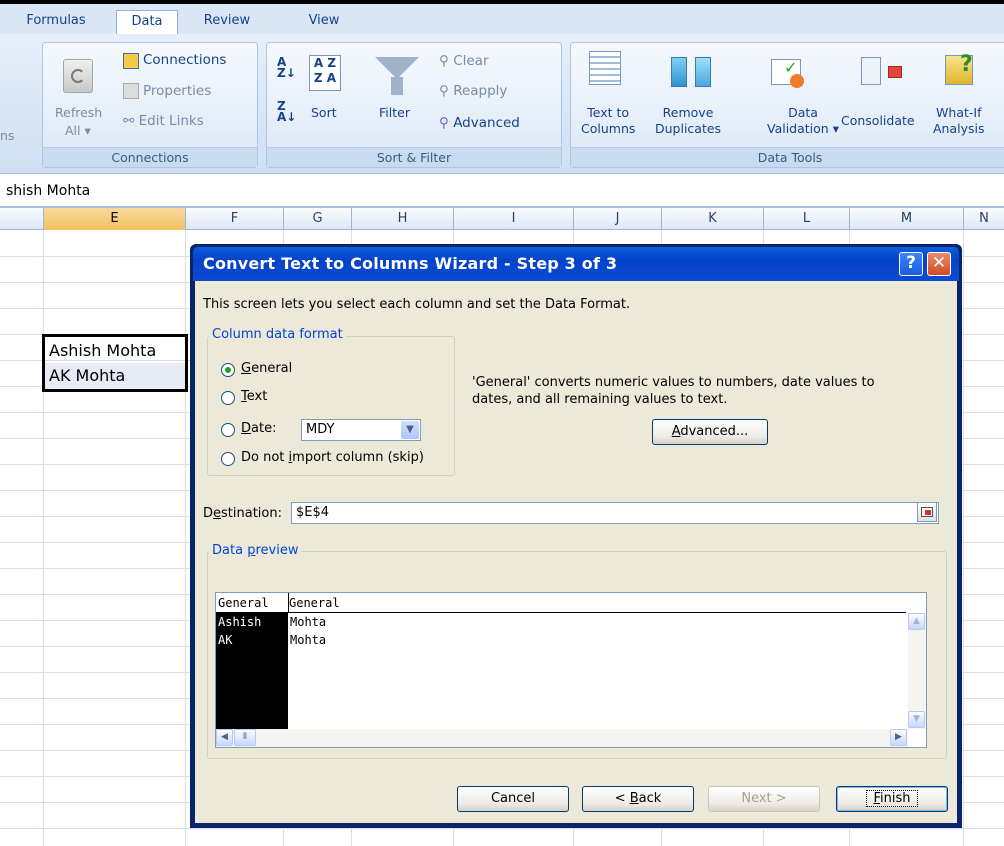 This screenshot has height=846, width=1004. What do you see at coordinates (318, 219) in the screenshot?
I see `column-header-g: G` at bounding box center [318, 219].